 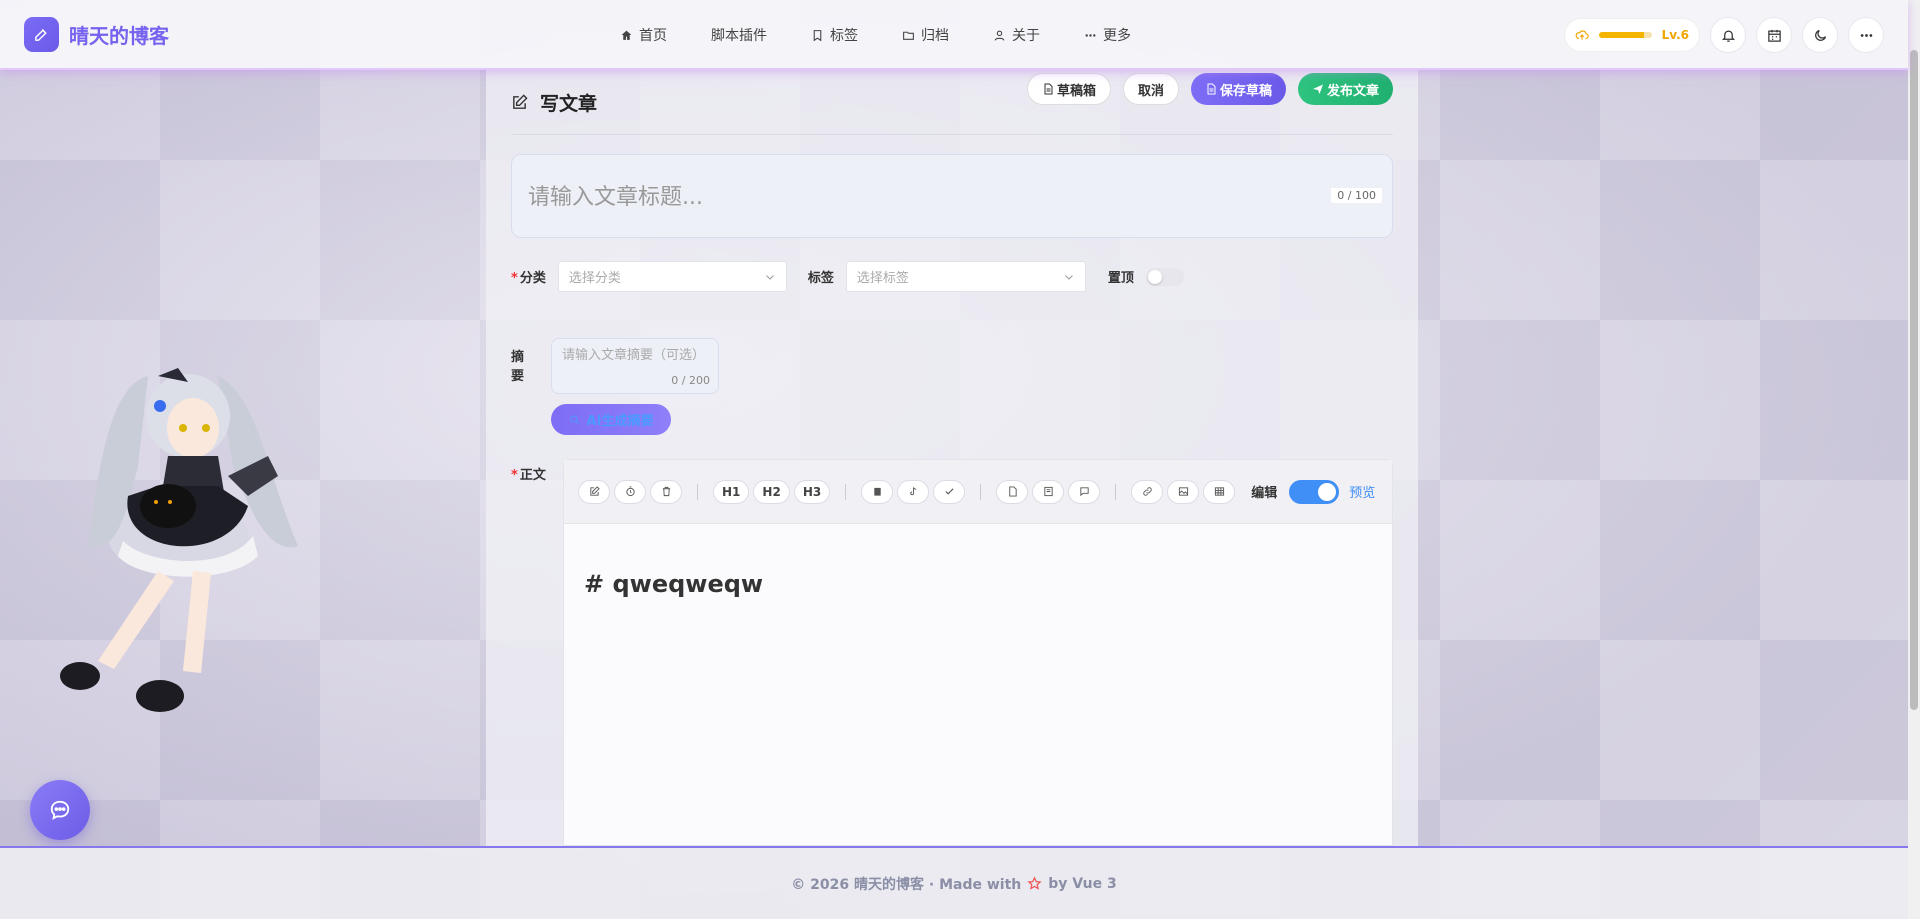 What do you see at coordinates (978, 492) in the screenshot?
I see `editor-toolbar: H1 H2 H3 编辑 预览` at bounding box center [978, 492].